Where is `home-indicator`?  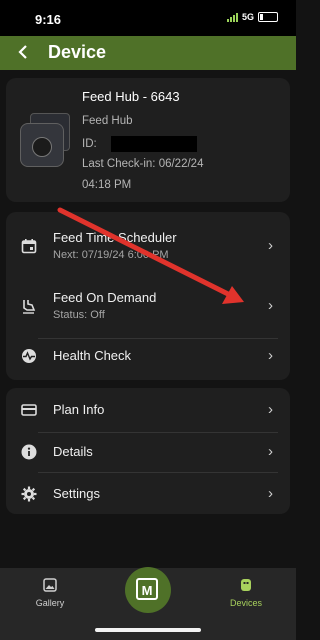
home-indicator is located at coordinates (148, 630).